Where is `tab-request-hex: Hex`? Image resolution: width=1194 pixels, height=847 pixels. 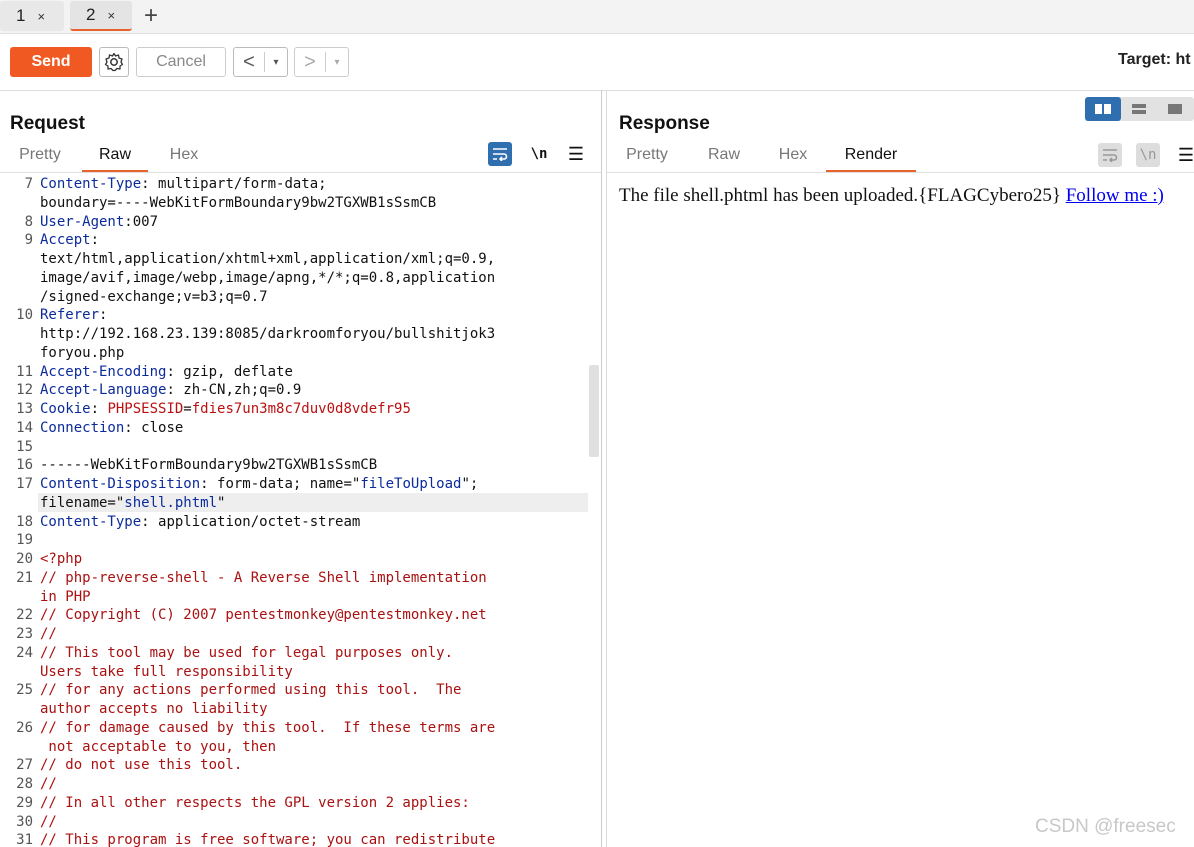
tab-request-hex: Hex is located at coordinates (184, 159).